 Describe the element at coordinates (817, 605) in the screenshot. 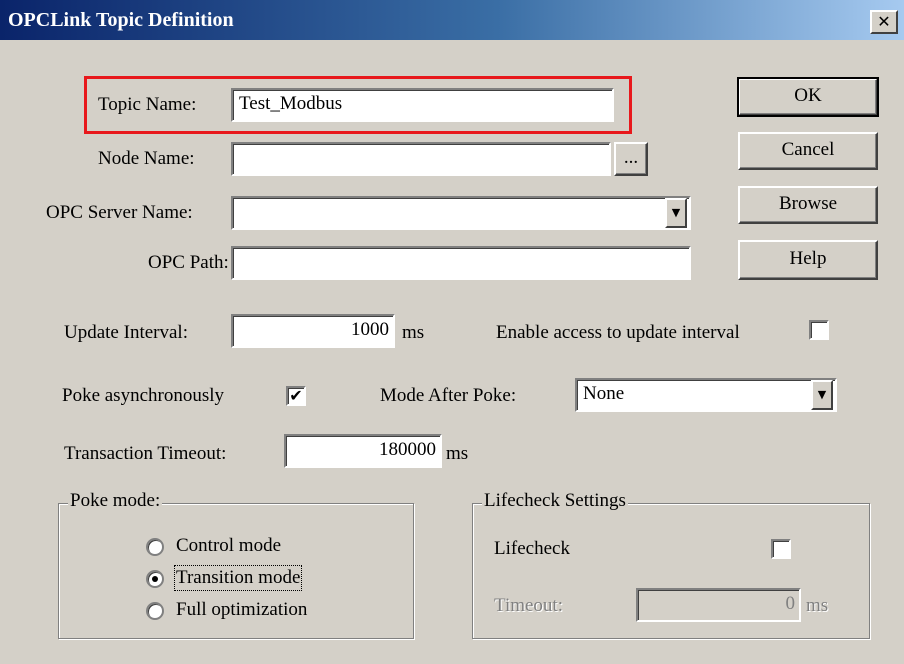

I see `lifecheck-timeout-unit: ms` at that location.